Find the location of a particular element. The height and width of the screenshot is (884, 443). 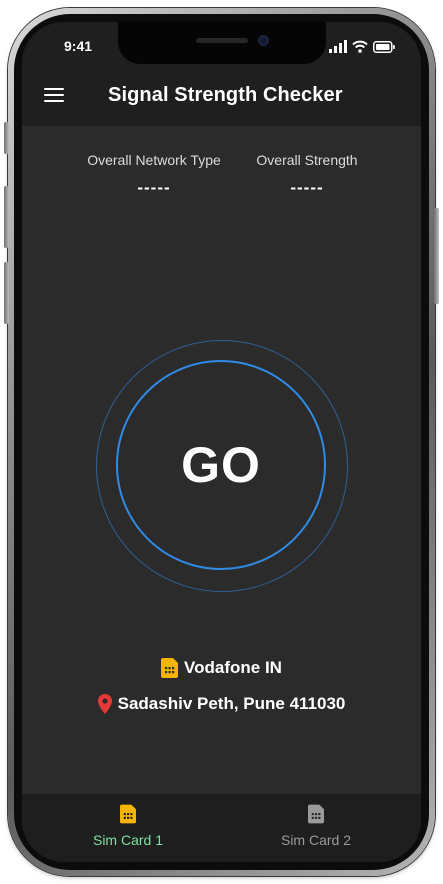

phone-notch is located at coordinates (222, 43).